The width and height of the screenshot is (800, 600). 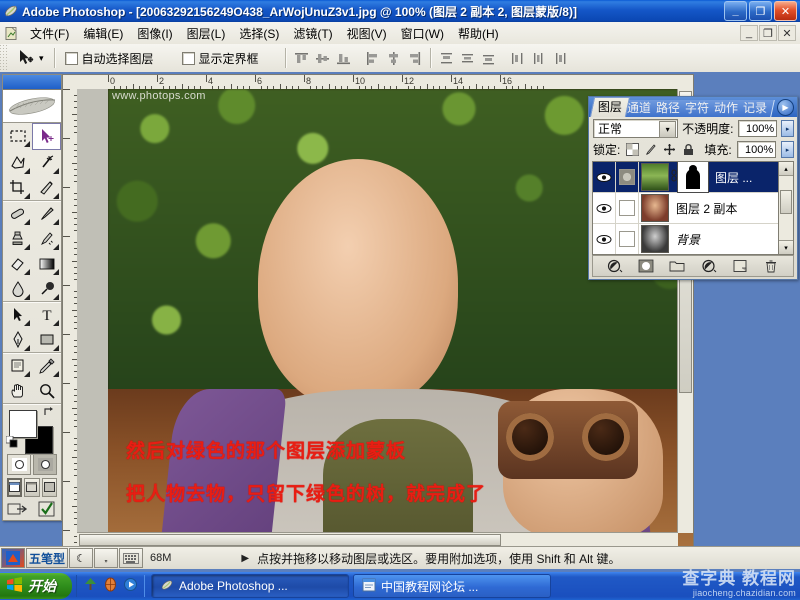 I want to click on document-restore-button: ❐, so click(x=768, y=33).